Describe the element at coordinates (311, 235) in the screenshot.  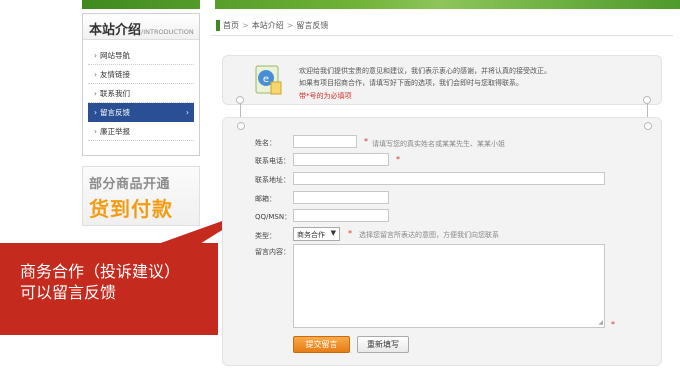
I see `type-select-value: 商务合作` at that location.